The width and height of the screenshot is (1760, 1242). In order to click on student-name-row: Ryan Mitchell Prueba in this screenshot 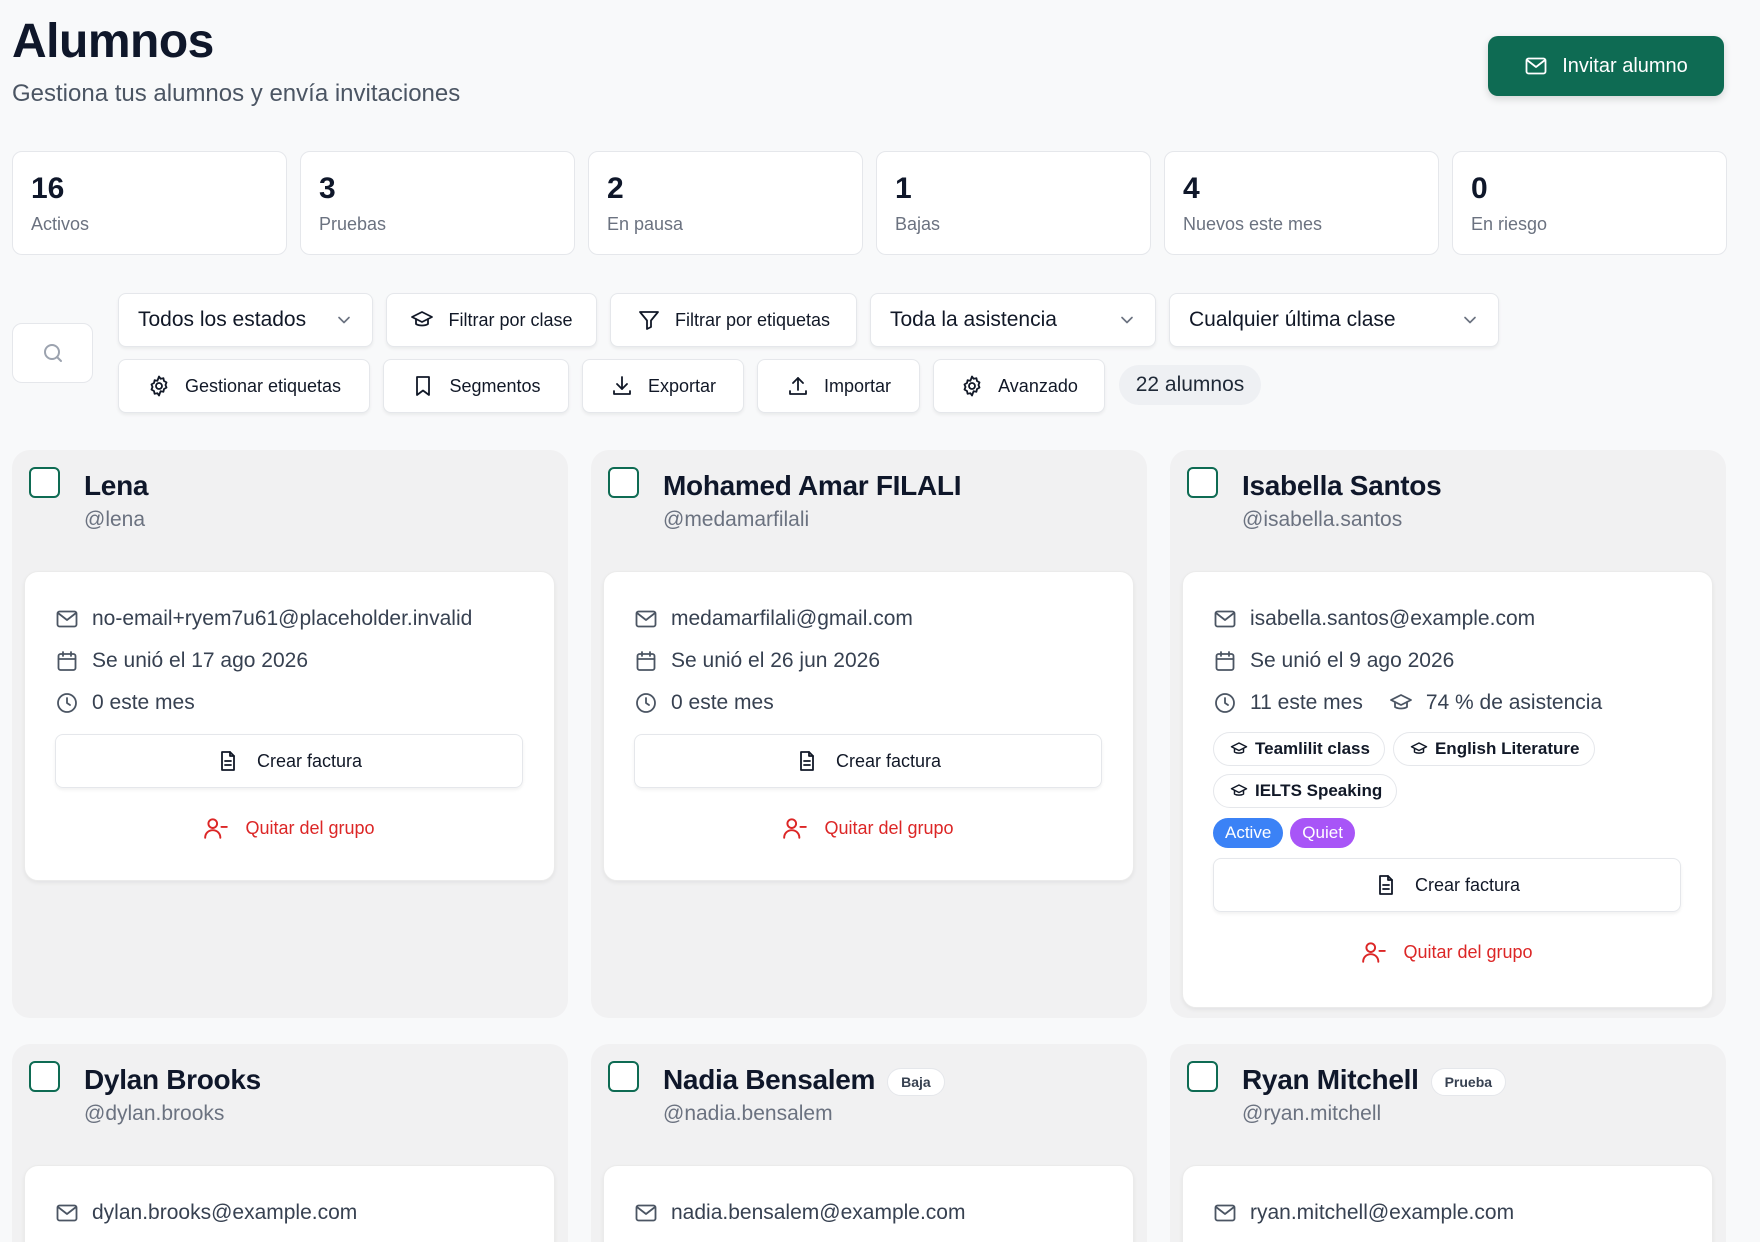, I will do `click(1374, 1080)`.